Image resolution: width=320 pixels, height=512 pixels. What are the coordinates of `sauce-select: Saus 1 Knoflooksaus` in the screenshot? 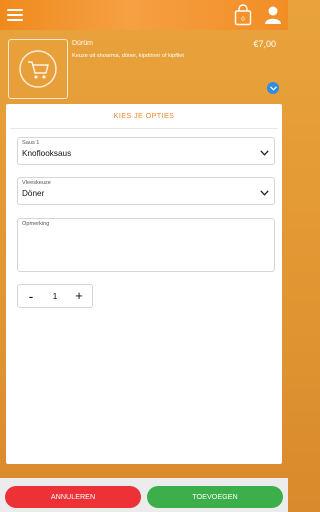 It's located at (146, 151).